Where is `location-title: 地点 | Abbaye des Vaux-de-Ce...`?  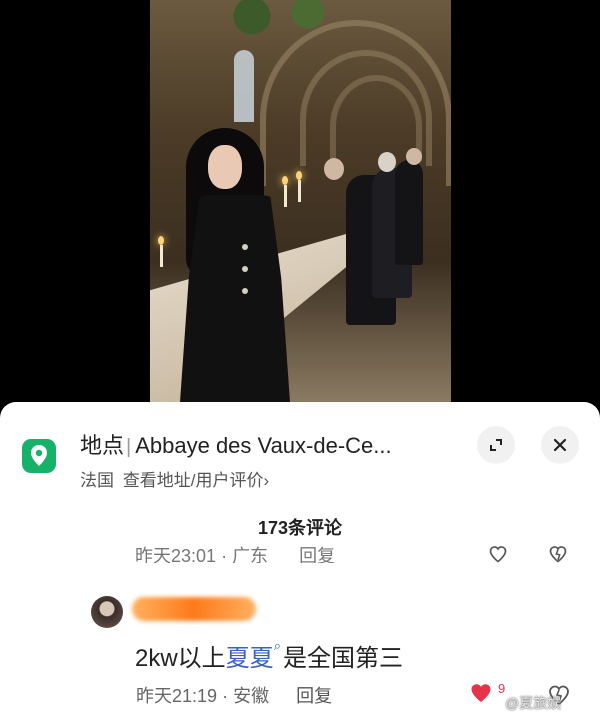 location-title: 地点 | Abbaye des Vaux-de-Ce... is located at coordinates (236, 444).